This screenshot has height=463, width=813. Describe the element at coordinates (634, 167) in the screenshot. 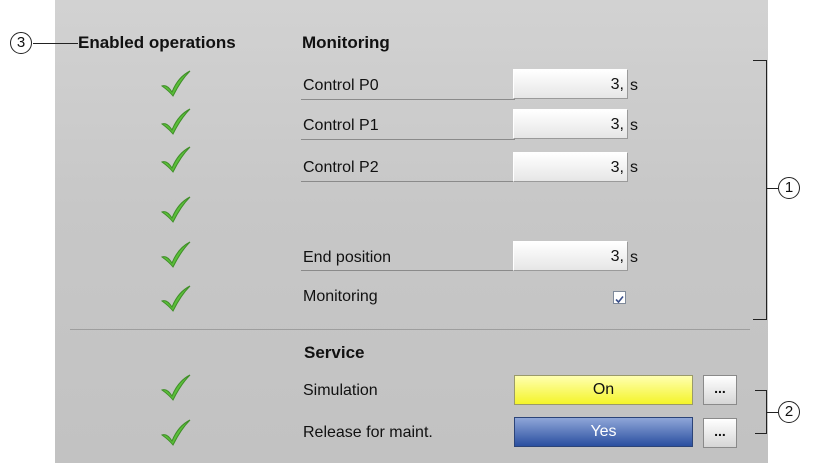

I see `control-p2-unit: s` at that location.